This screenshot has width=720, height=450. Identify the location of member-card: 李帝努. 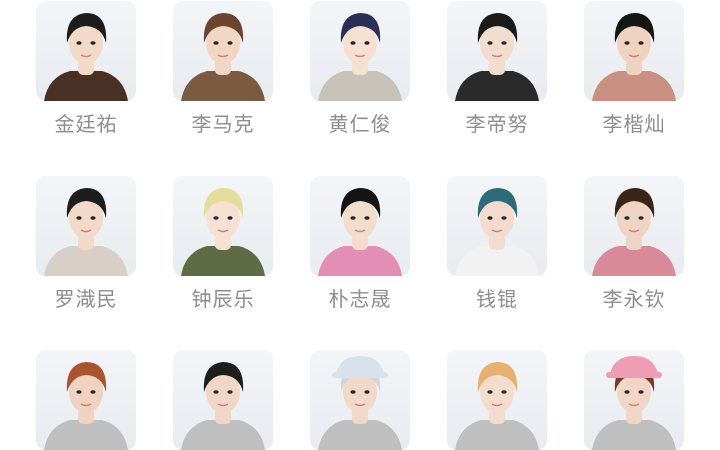
(498, 69).